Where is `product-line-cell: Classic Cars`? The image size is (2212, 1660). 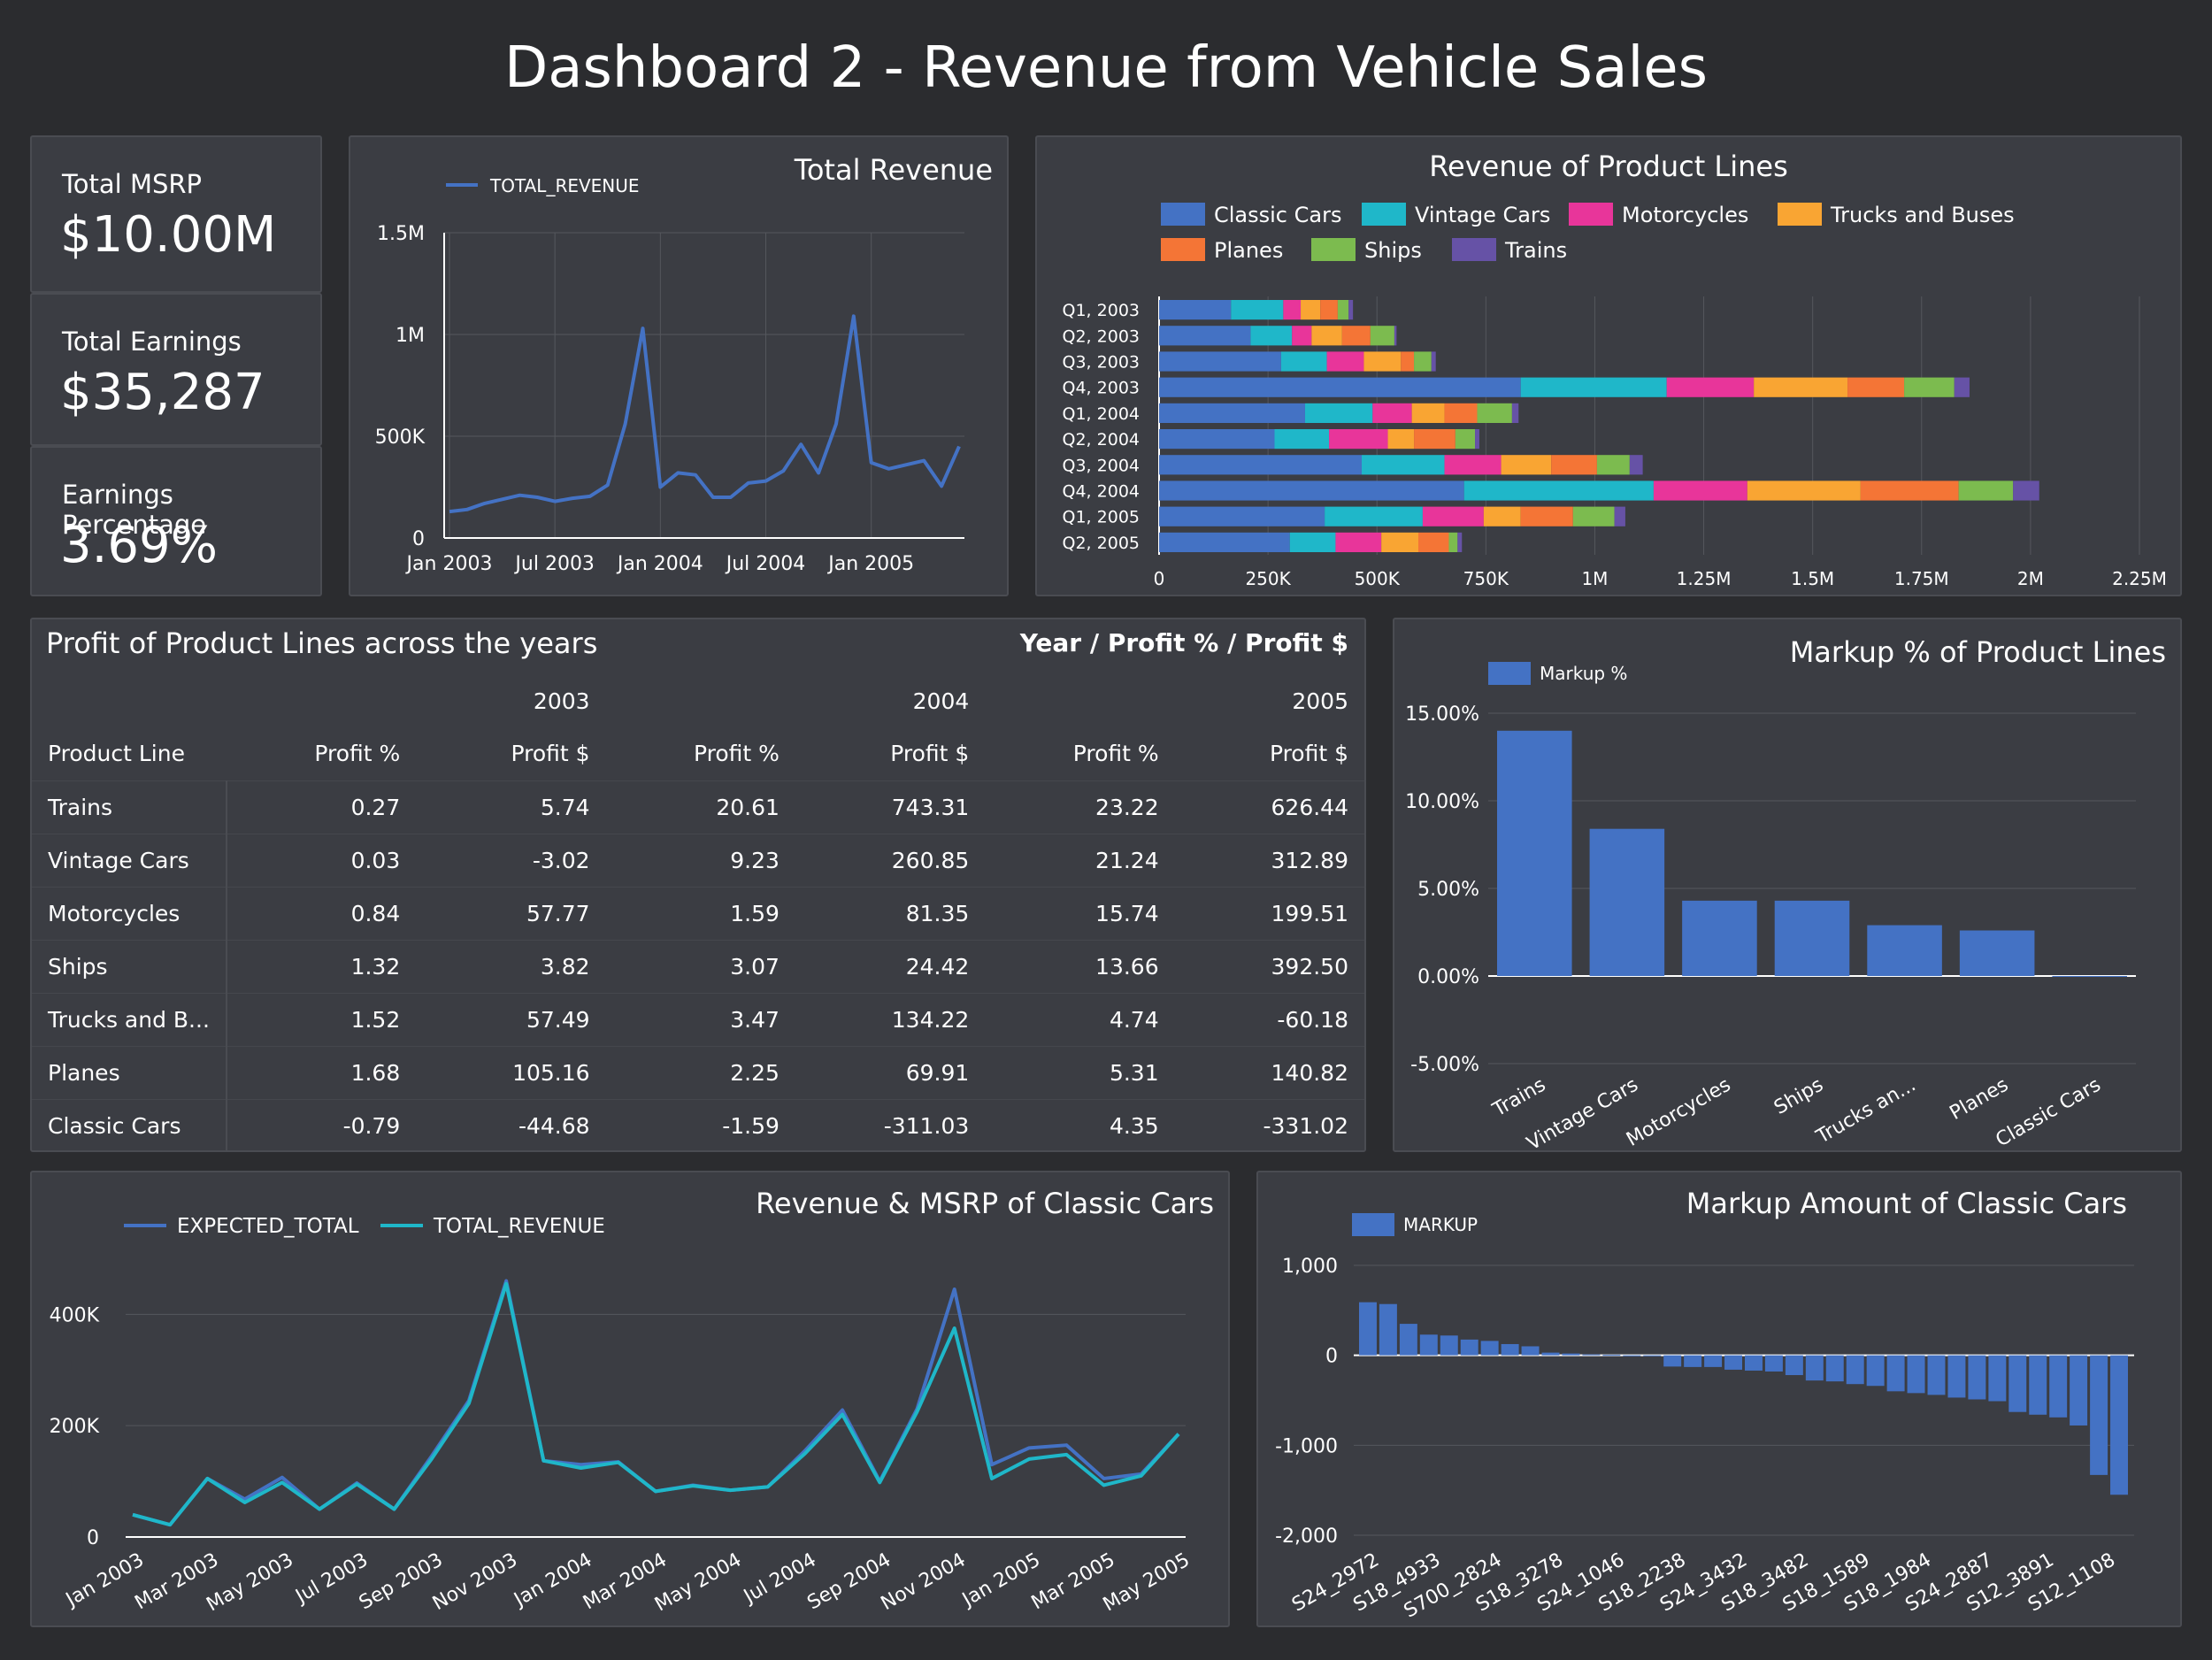 product-line-cell: Classic Cars is located at coordinates (130, 1124).